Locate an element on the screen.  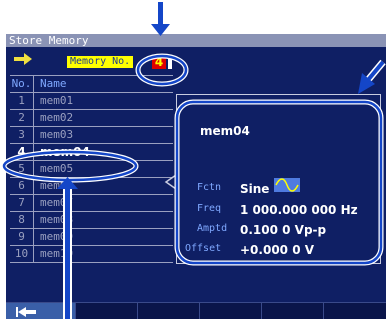
row-name: mem08 is located at coordinates (57, 219).